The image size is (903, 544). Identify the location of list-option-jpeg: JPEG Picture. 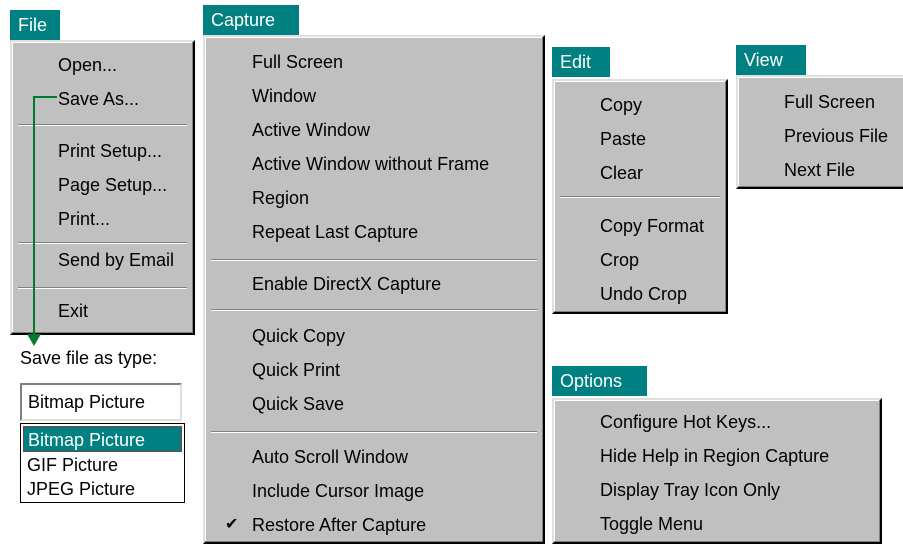
(102, 489).